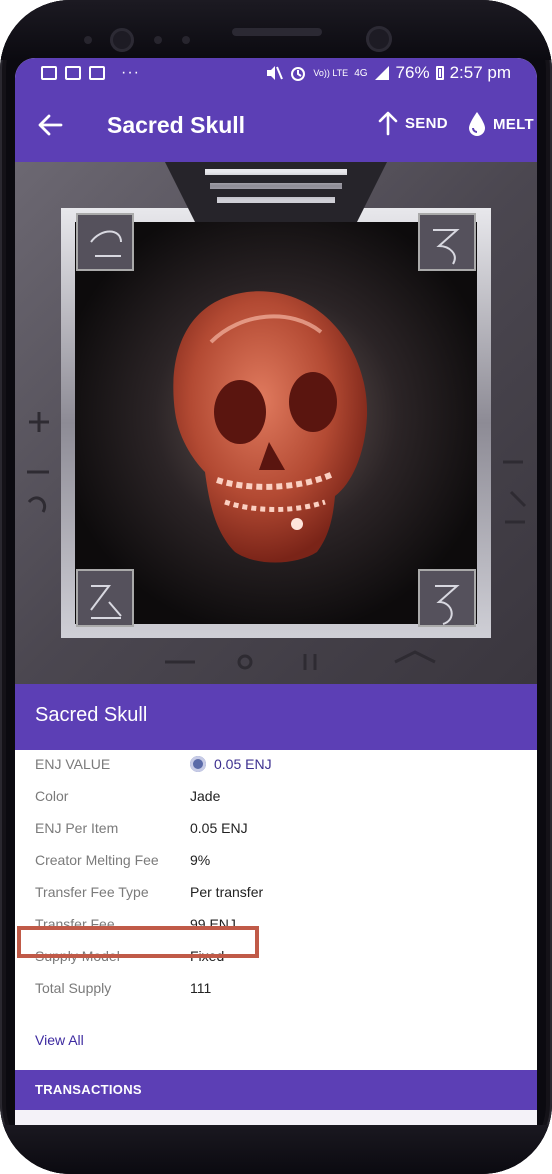  Describe the element at coordinates (361, 73) in the screenshot. I see `network-type: 4G` at that location.